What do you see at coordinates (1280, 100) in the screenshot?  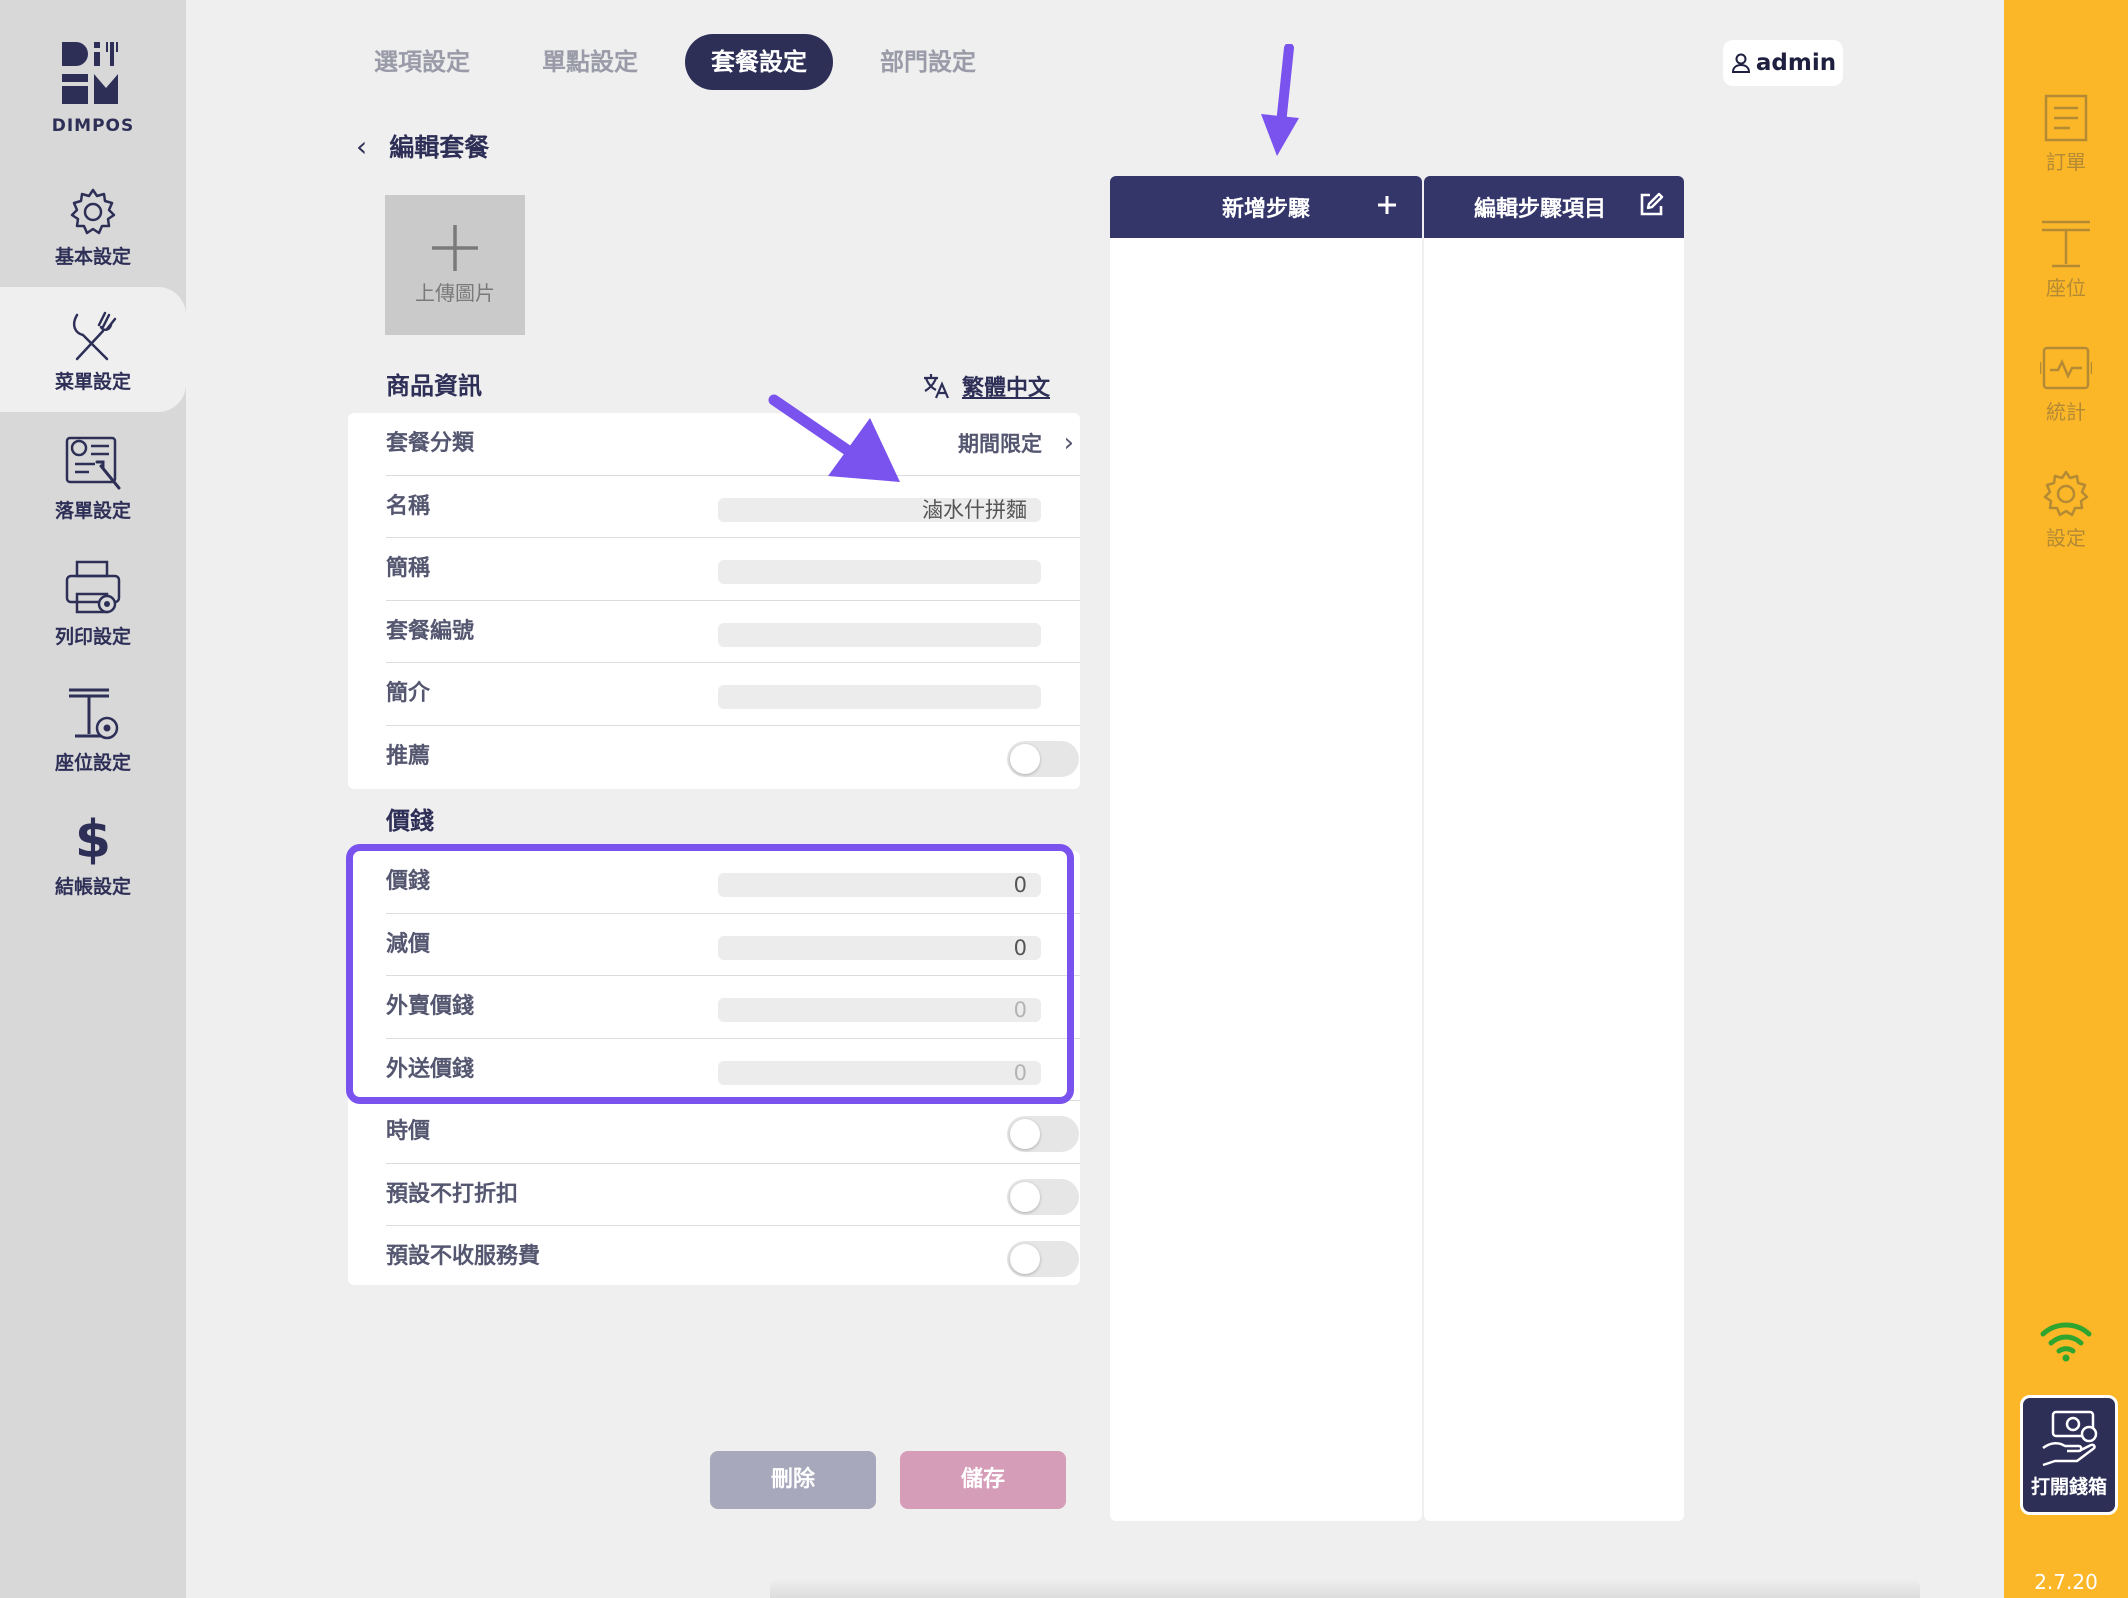 I see `arrow-down-annotation-icon` at bounding box center [1280, 100].